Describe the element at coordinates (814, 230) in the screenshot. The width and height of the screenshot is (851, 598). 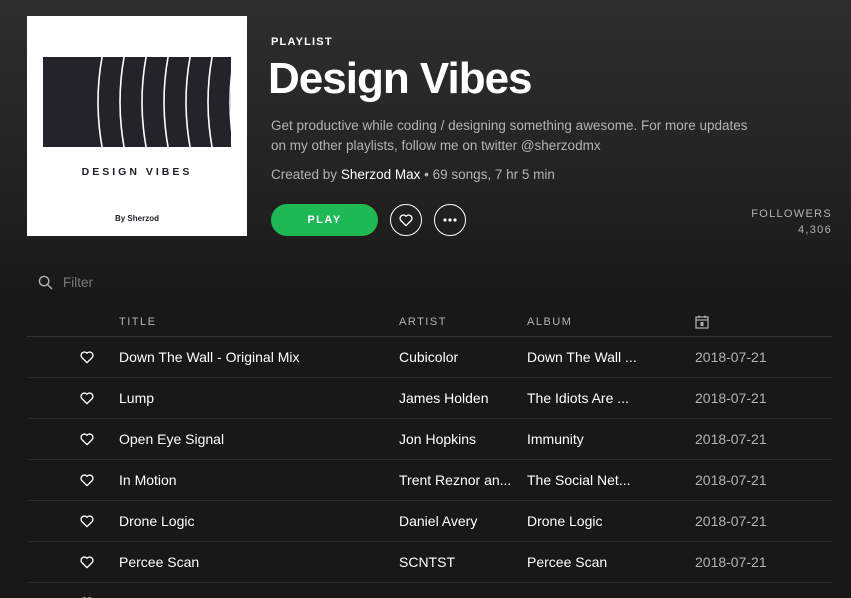
I see `followers-count: 4,306` at that location.